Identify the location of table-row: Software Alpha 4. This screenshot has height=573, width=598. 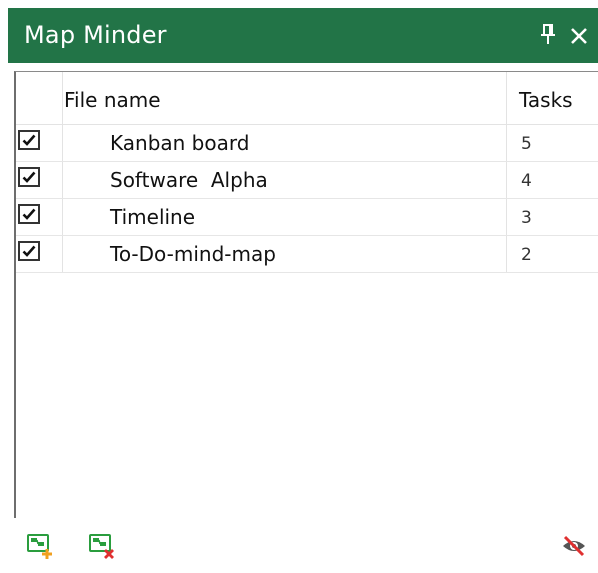
(307, 180).